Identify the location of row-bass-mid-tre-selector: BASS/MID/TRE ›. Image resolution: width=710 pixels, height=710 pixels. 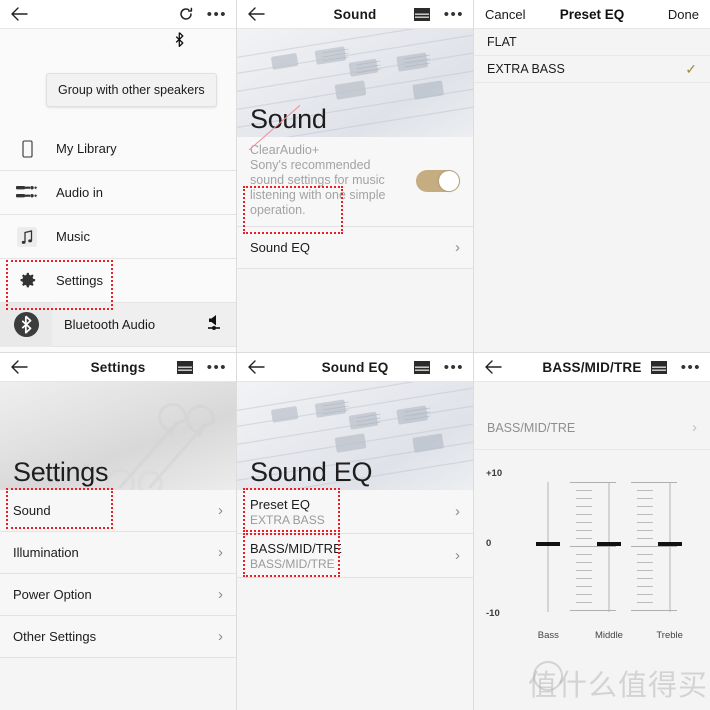
(592, 428).